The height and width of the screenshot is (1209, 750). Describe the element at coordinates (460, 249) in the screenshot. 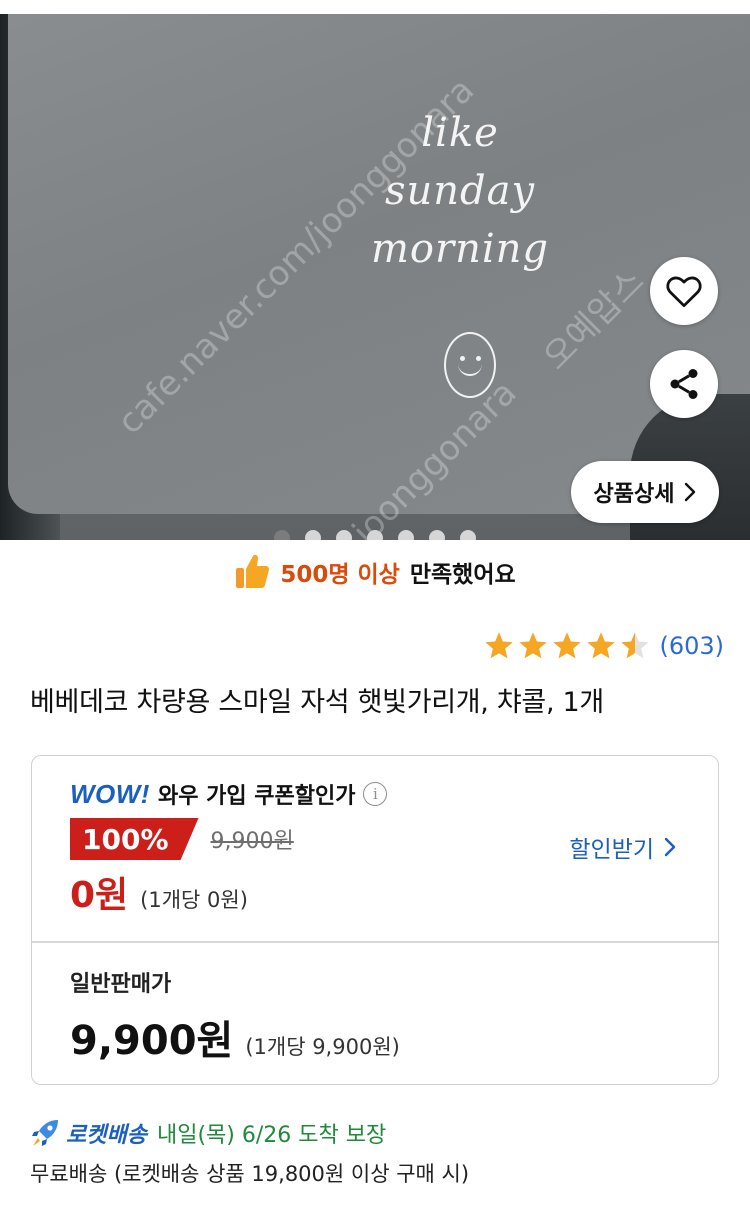

I see `print-line-3: morning` at that location.